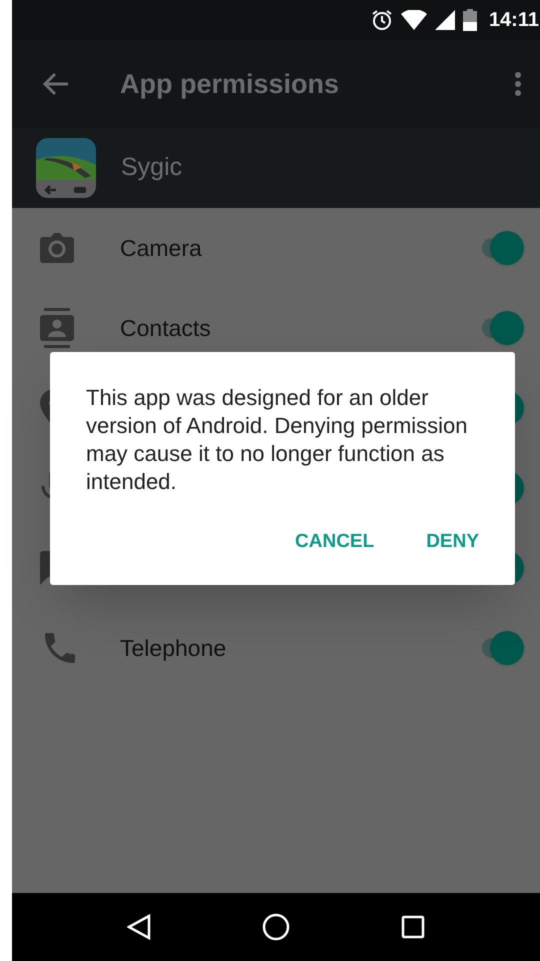 The image size is (540, 961). What do you see at coordinates (277, 440) in the screenshot?
I see `dialog-message: This app was designed for an older version of Android. Denying permission may cause it to no longer function as intended.` at bounding box center [277, 440].